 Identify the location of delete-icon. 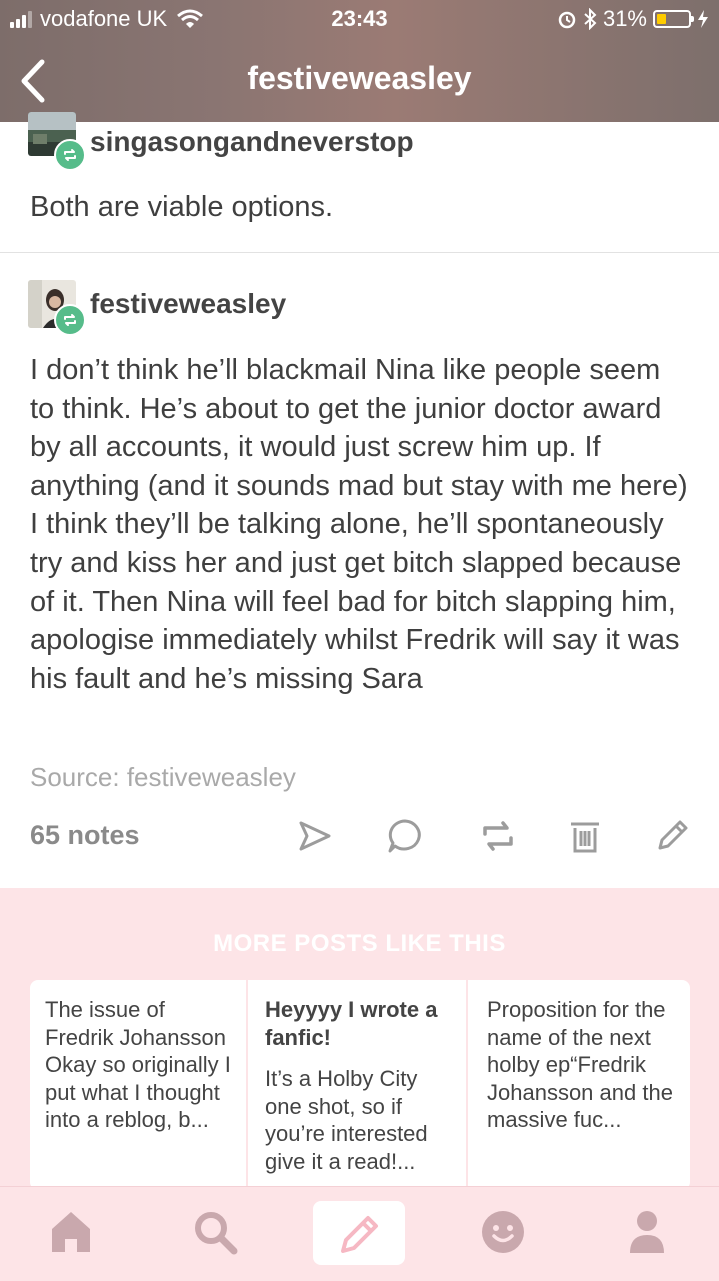
(585, 836).